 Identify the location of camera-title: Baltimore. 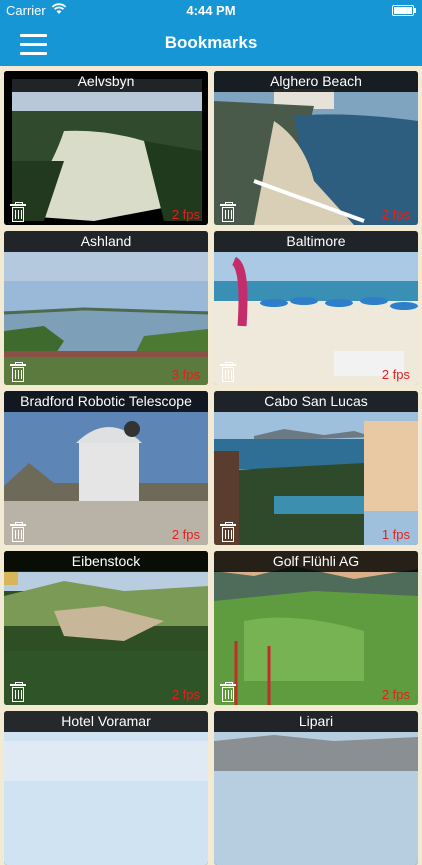
(316, 241).